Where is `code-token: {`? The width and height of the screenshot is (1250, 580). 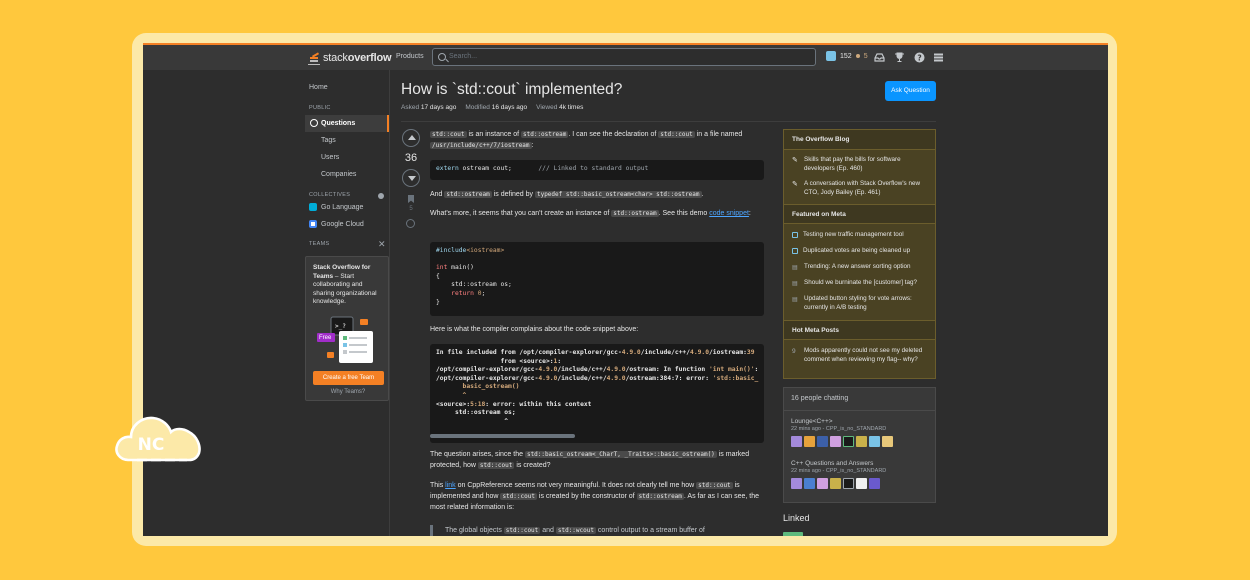
code-token: { is located at coordinates (438, 276).